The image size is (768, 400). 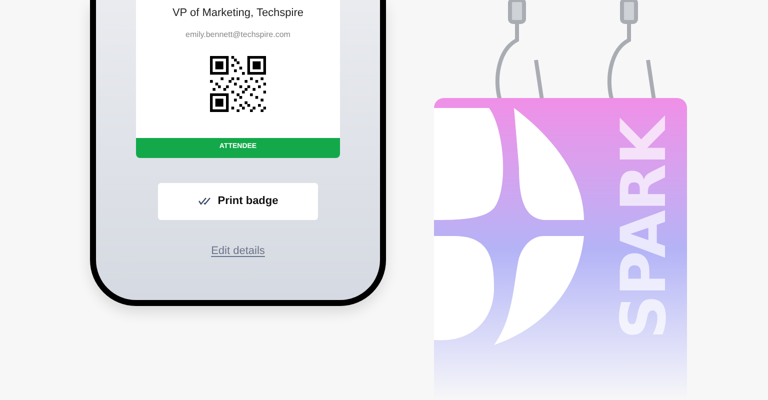 I want to click on email-address: emily.bennett@techspire.com, so click(x=238, y=34).